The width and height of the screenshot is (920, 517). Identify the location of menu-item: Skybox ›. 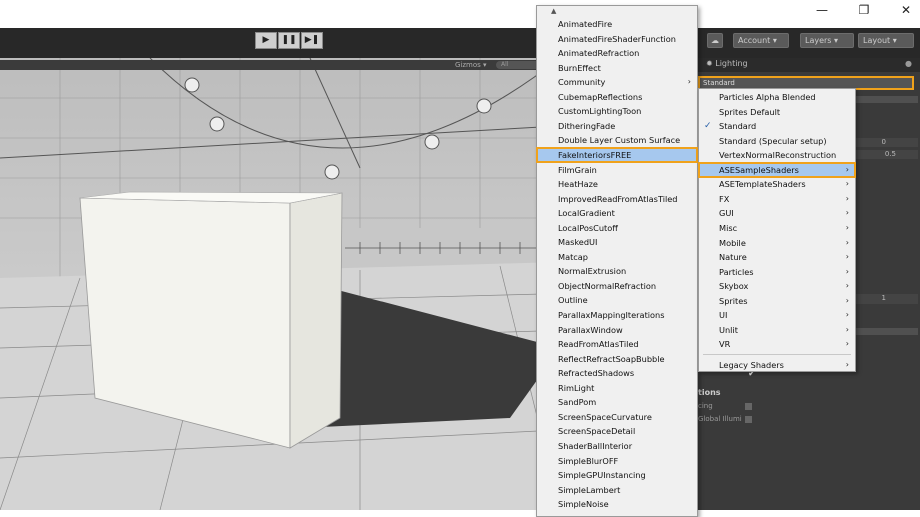
(777, 286).